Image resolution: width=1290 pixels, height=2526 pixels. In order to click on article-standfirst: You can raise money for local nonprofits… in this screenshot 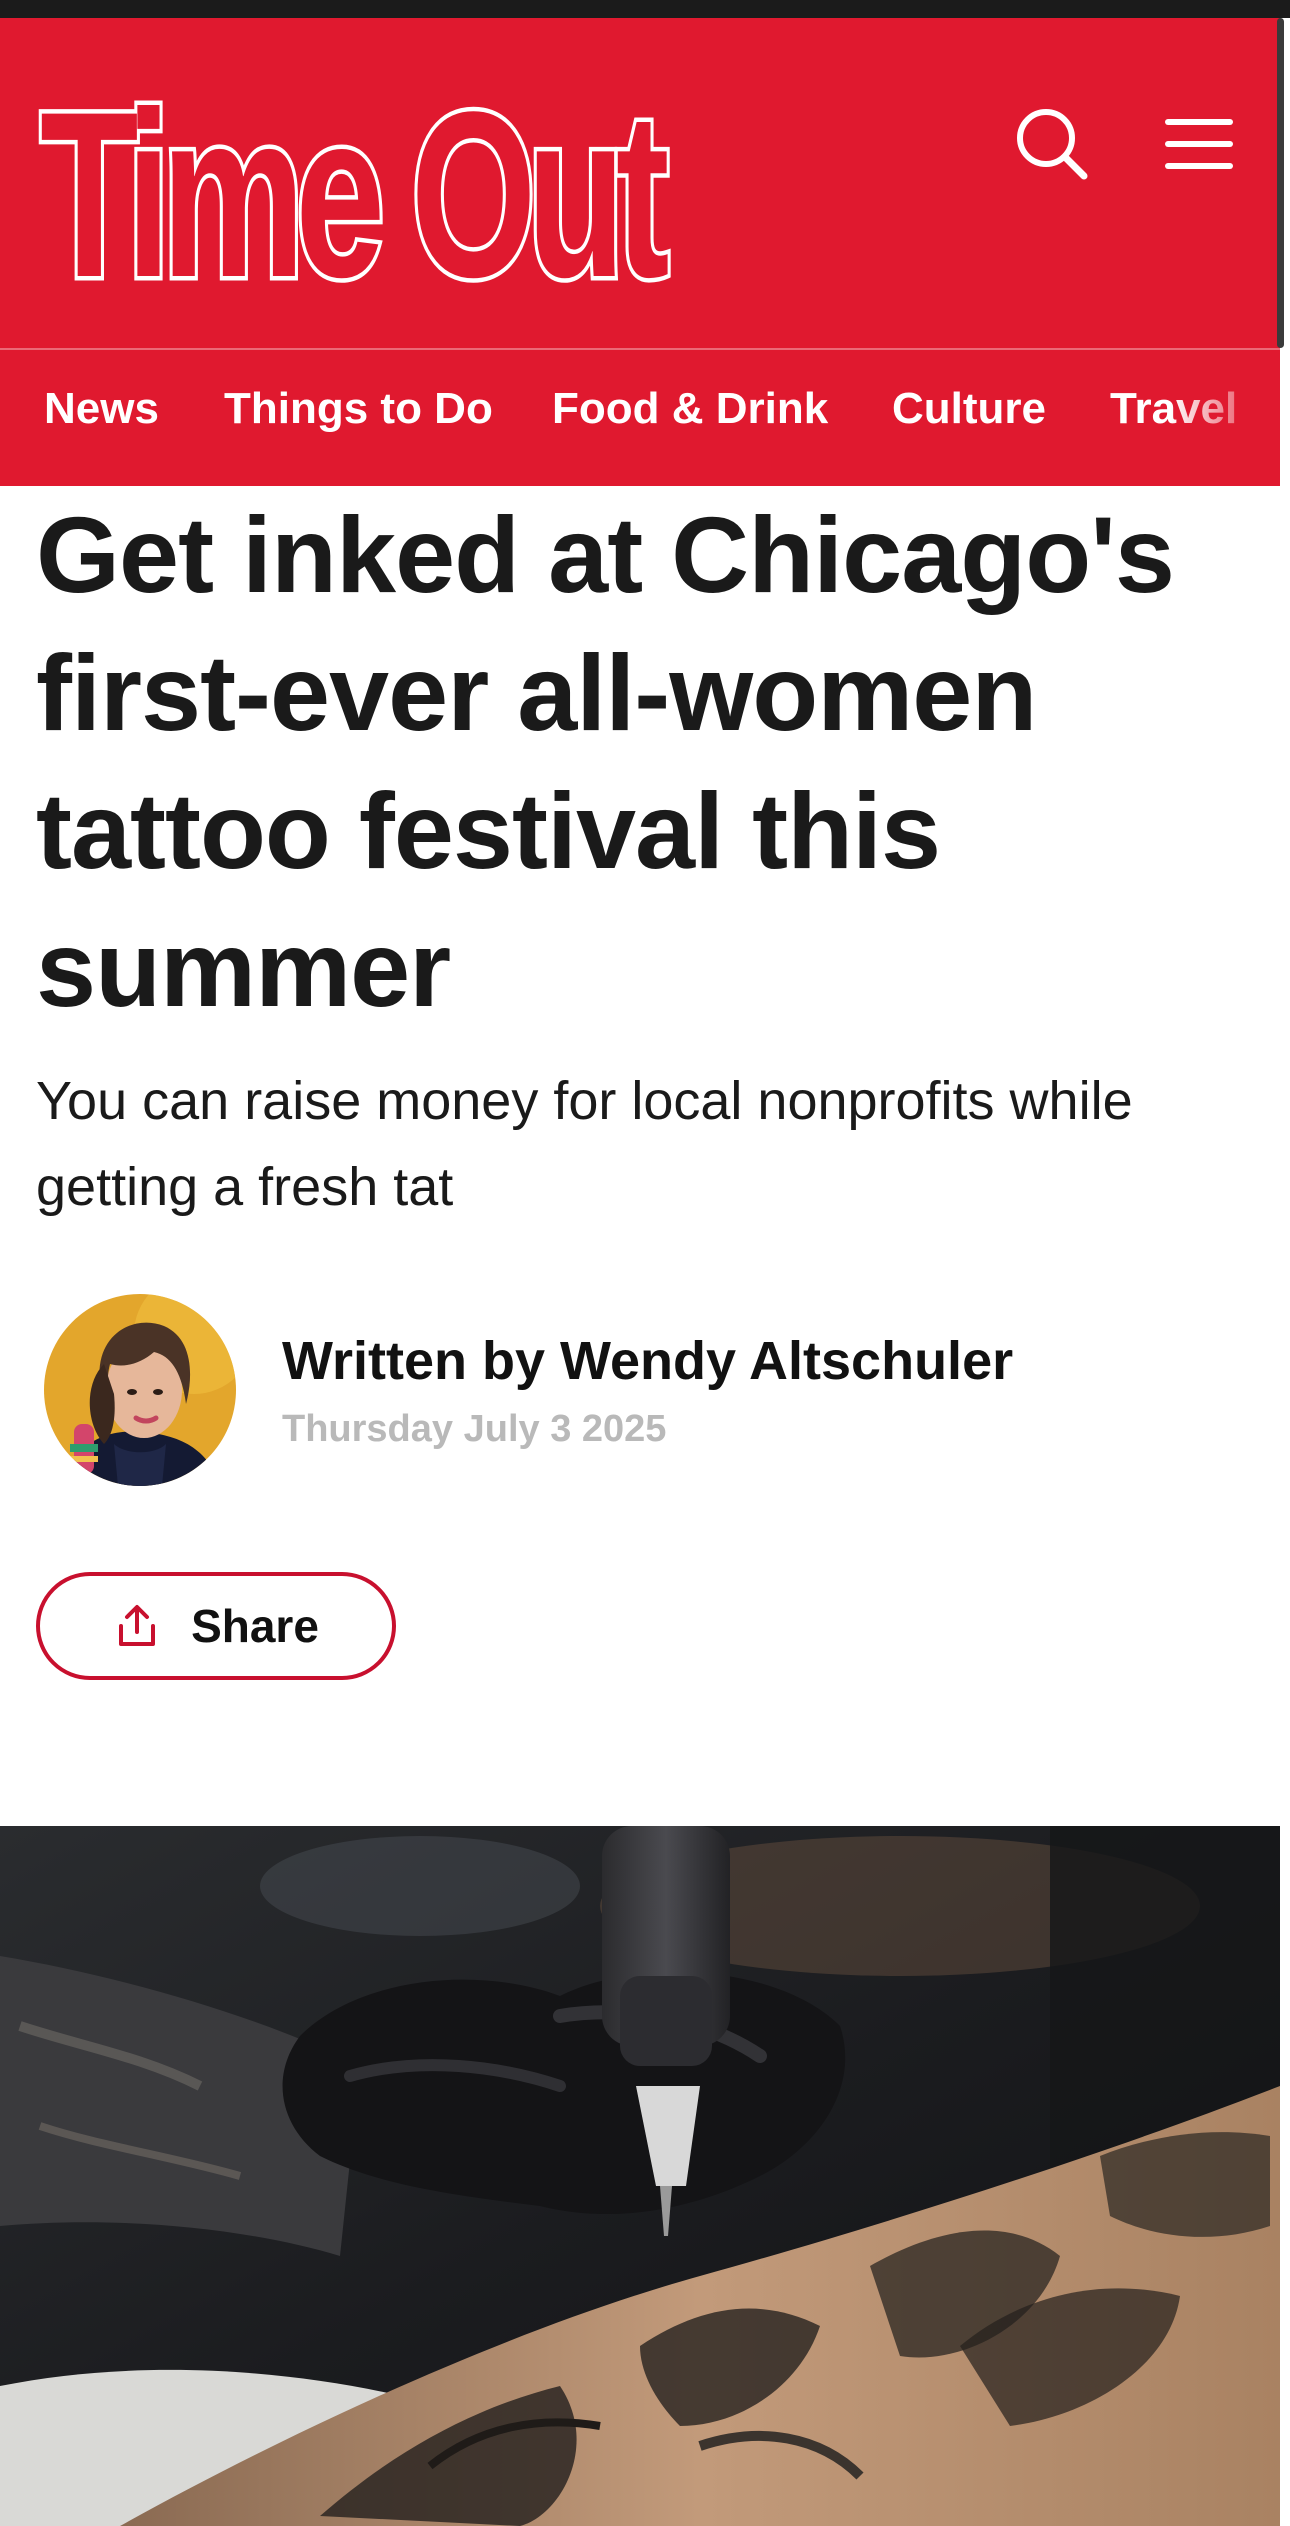, I will do `click(584, 1144)`.